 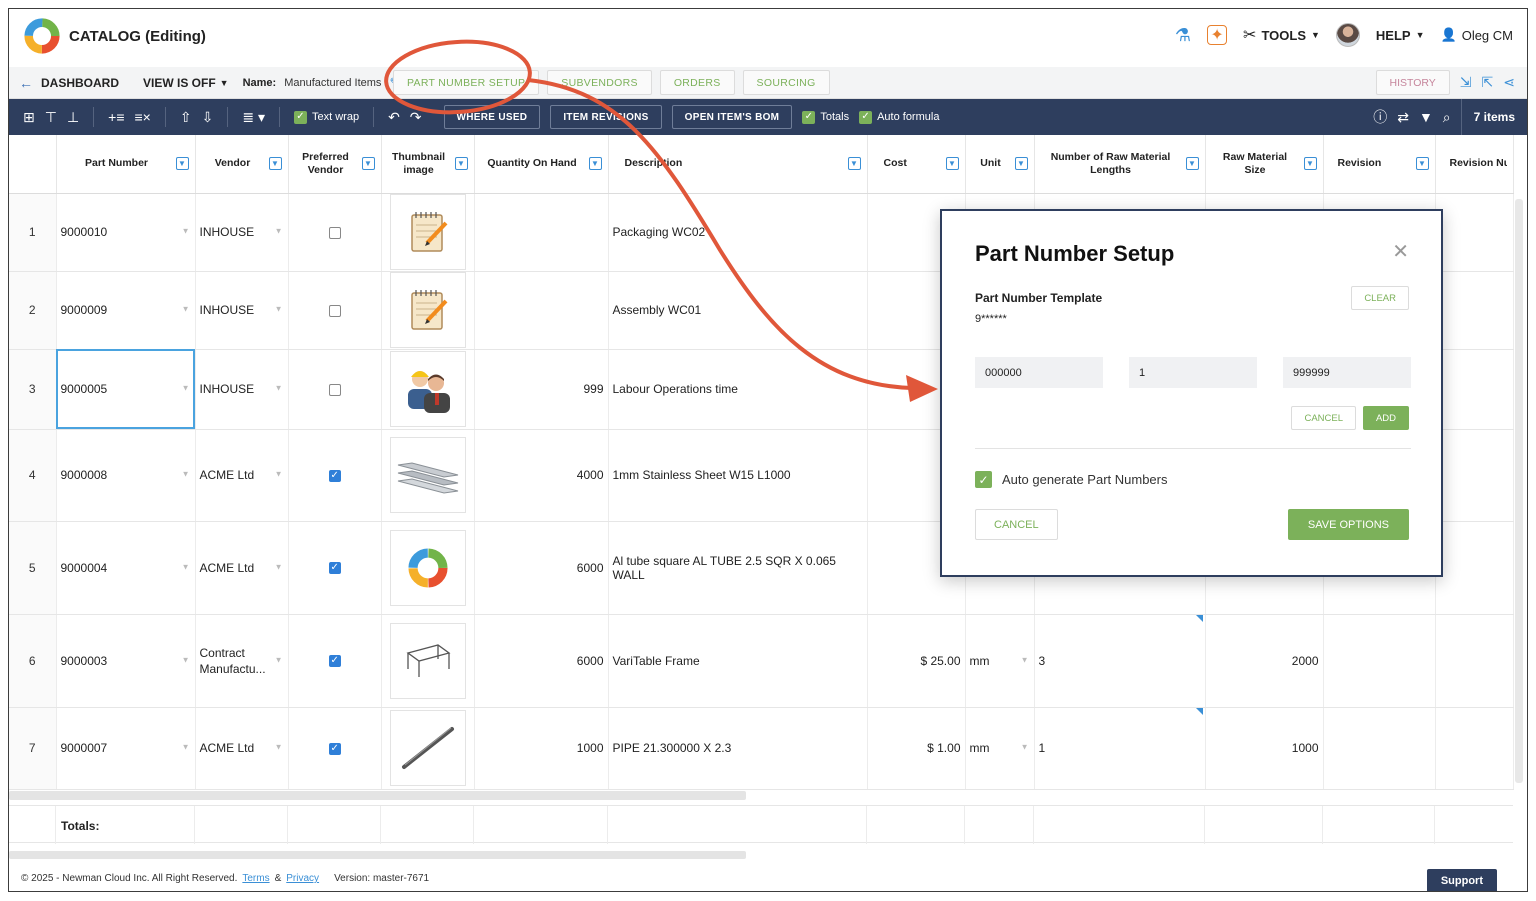 I want to click on column-header: Description ▼, so click(x=738, y=164).